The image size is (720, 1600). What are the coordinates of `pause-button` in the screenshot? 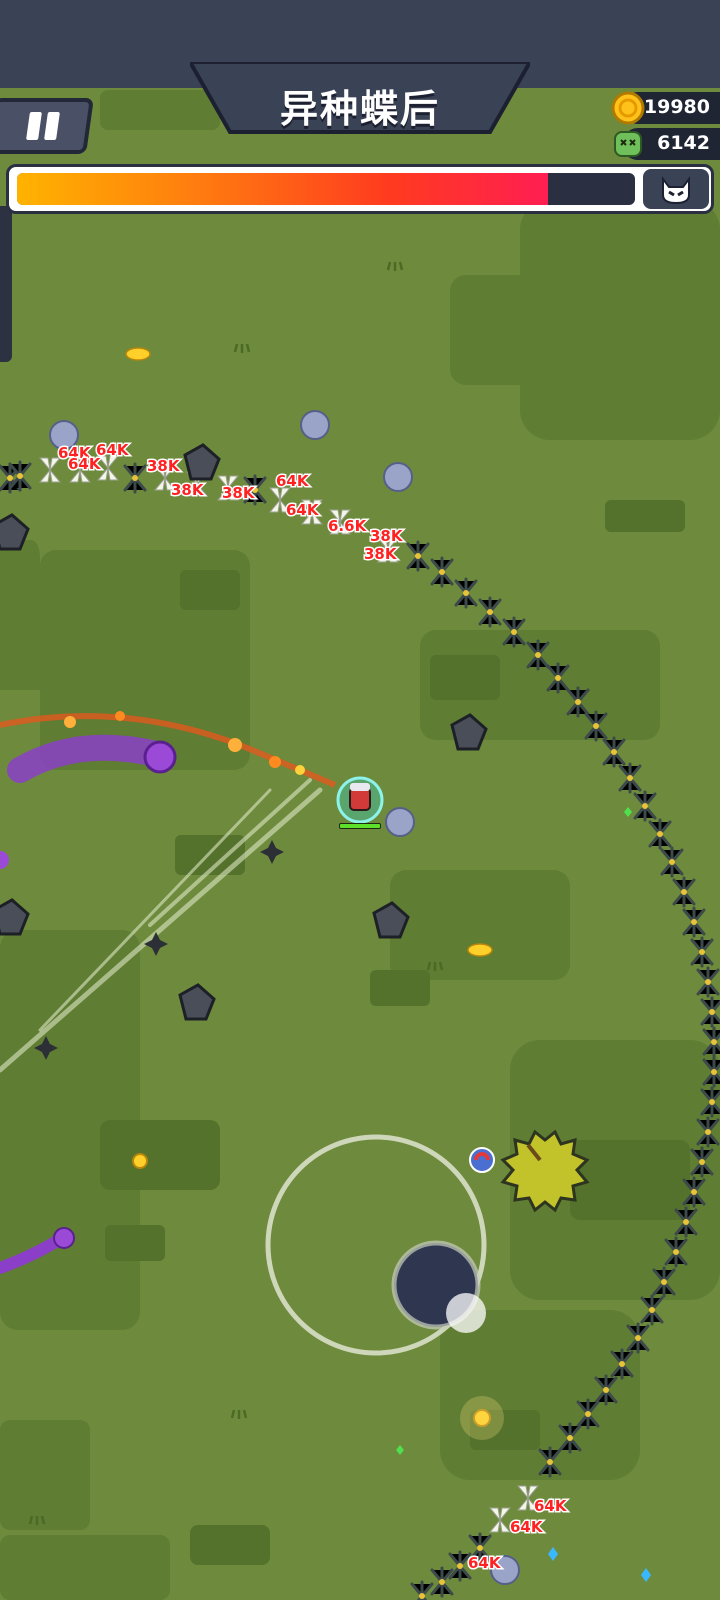 It's located at (47, 126).